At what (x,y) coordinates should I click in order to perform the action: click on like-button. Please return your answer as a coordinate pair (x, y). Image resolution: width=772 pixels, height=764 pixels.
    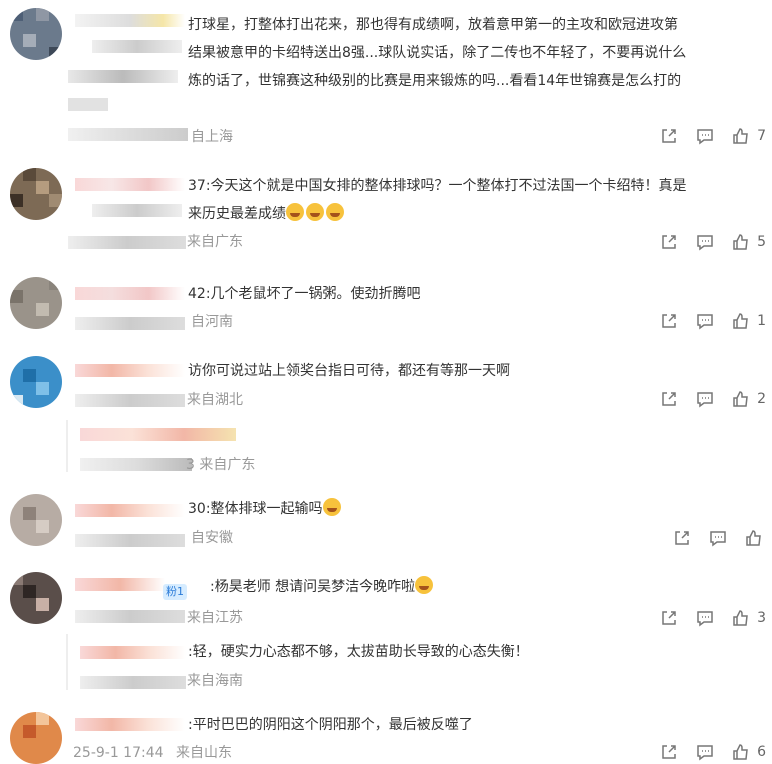
    Looking at the image, I should click on (757, 538).